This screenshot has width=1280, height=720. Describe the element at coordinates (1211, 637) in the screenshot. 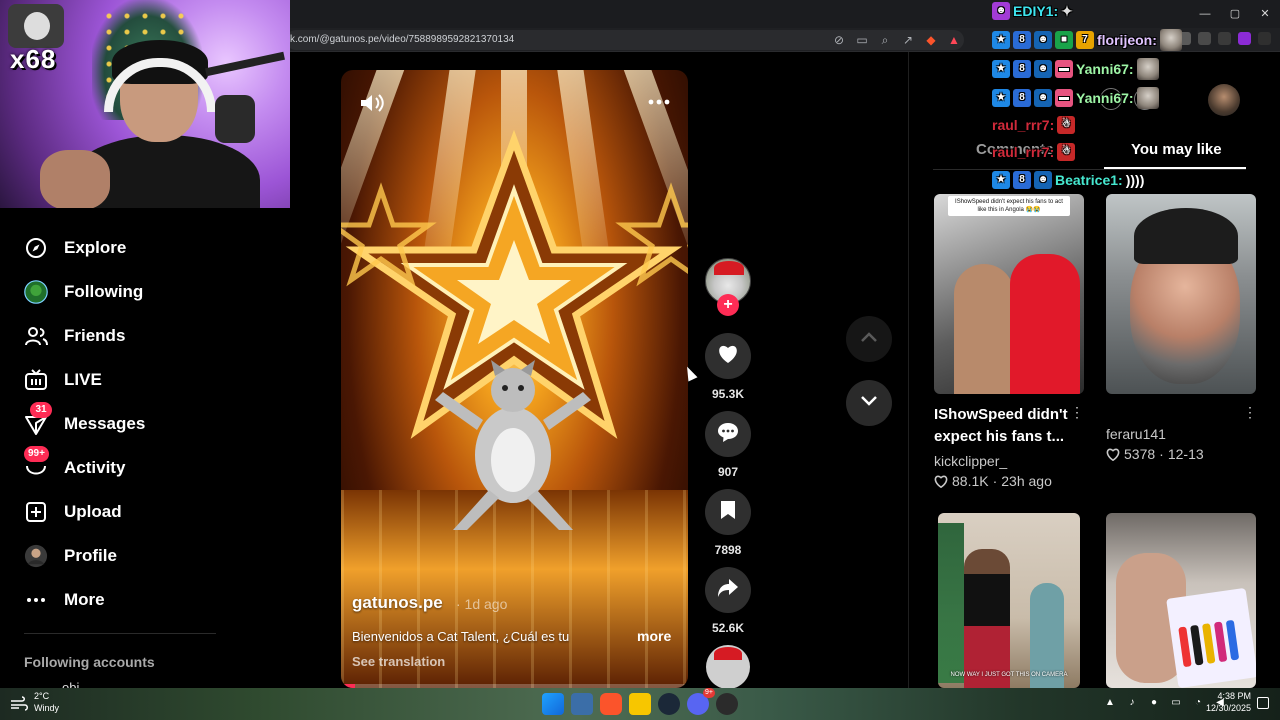

I see `thumb-card` at that location.